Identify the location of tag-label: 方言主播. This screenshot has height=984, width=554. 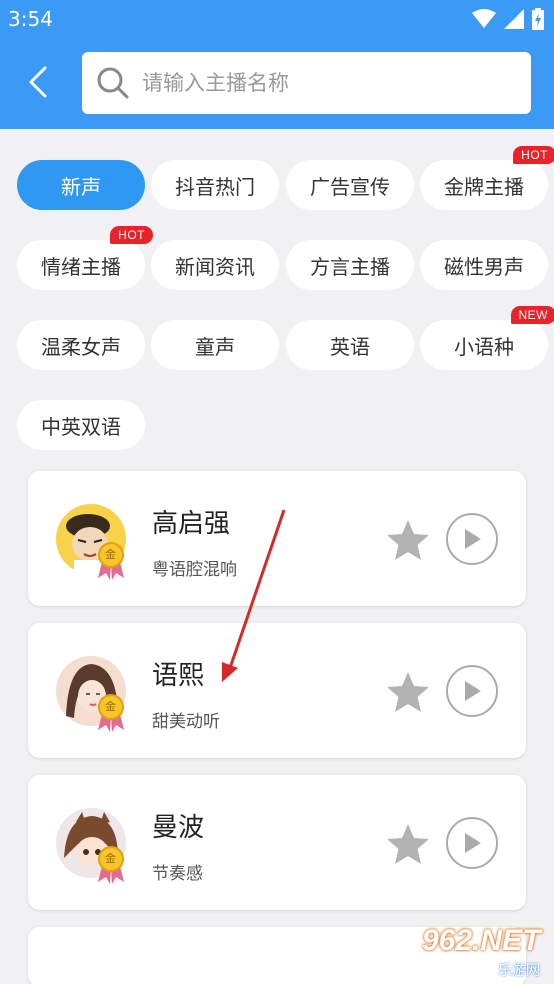
(350, 266).